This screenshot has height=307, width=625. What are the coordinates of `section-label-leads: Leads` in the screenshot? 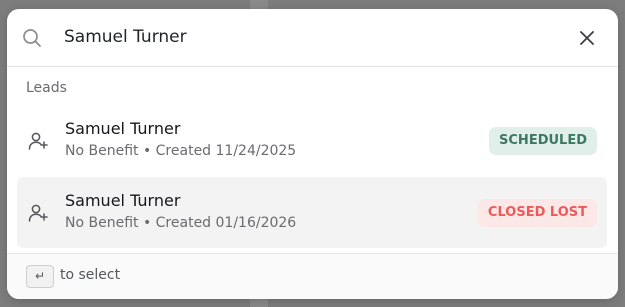 It's located at (46, 88).